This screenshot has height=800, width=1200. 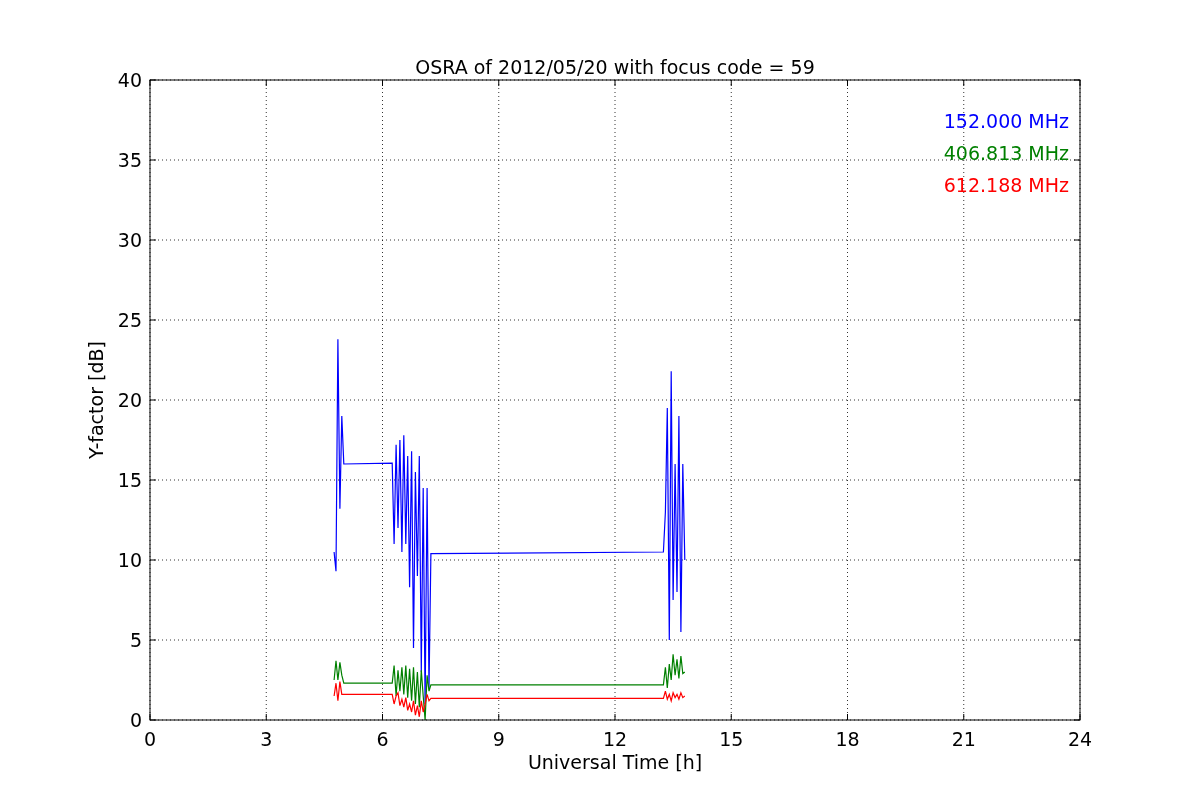 What do you see at coordinates (731, 739) in the screenshot?
I see `x-tick-label: 15` at bounding box center [731, 739].